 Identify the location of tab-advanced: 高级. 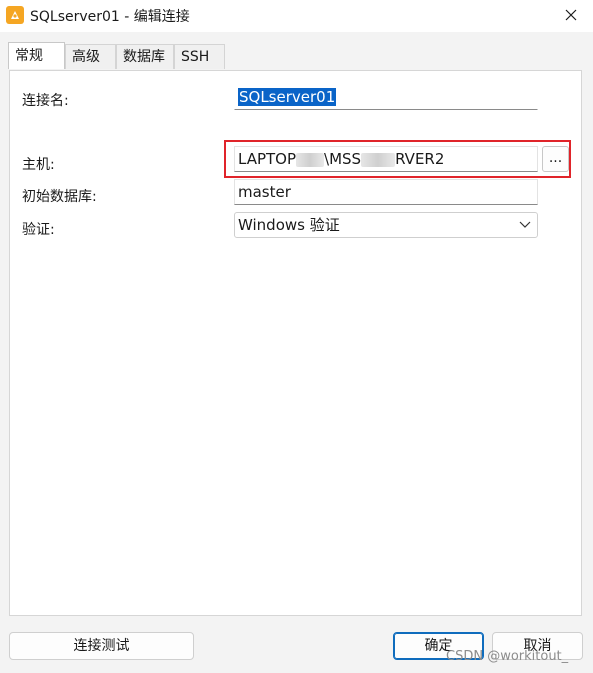
(90, 56).